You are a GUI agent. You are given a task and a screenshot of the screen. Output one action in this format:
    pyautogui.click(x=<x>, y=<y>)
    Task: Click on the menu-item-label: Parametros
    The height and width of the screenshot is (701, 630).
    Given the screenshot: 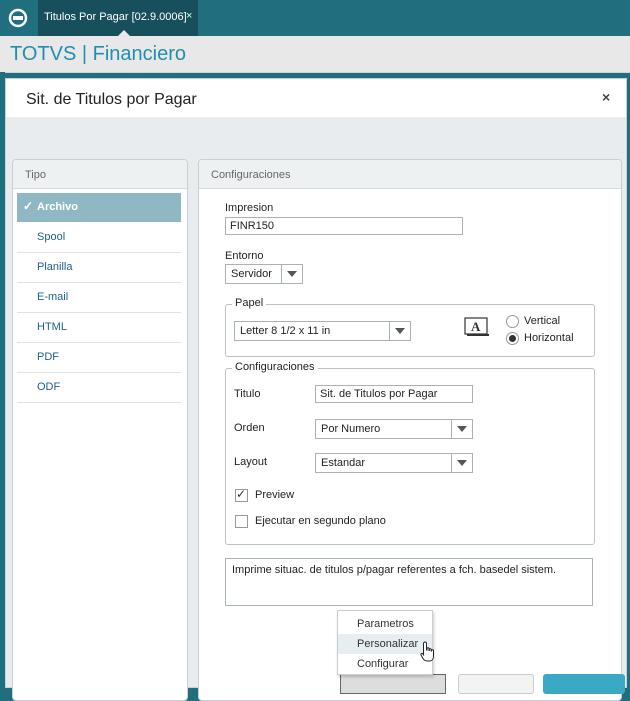 What is the action you would take?
    pyautogui.click(x=385, y=624)
    